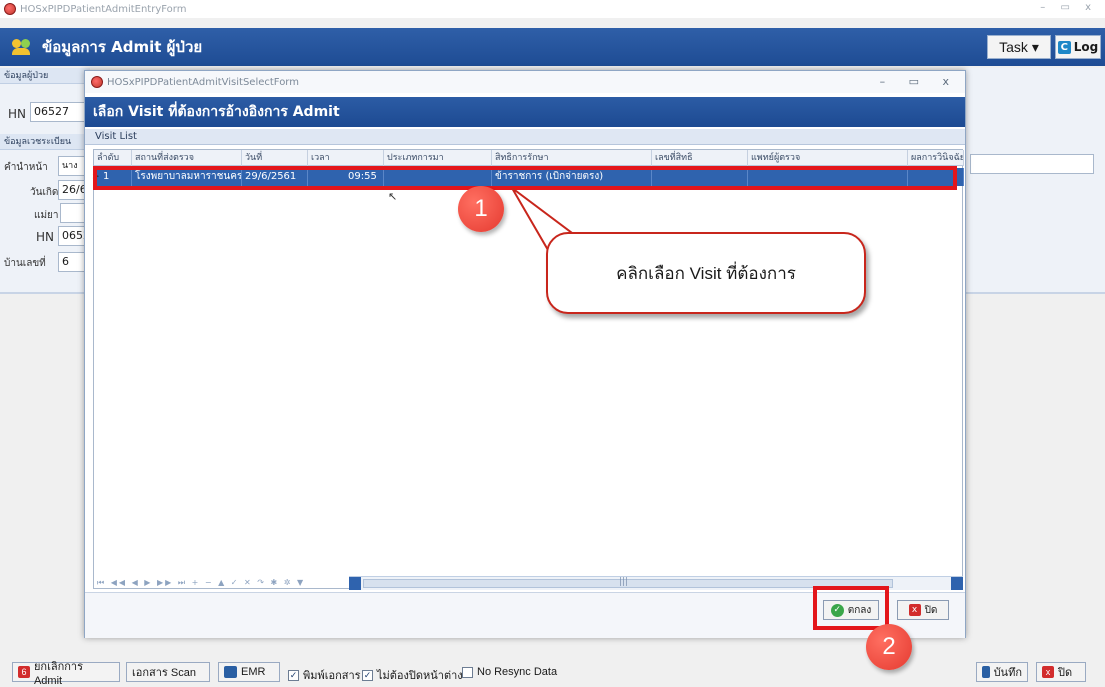 The image size is (1105, 687). I want to click on scroll-right-icon, so click(957, 583).